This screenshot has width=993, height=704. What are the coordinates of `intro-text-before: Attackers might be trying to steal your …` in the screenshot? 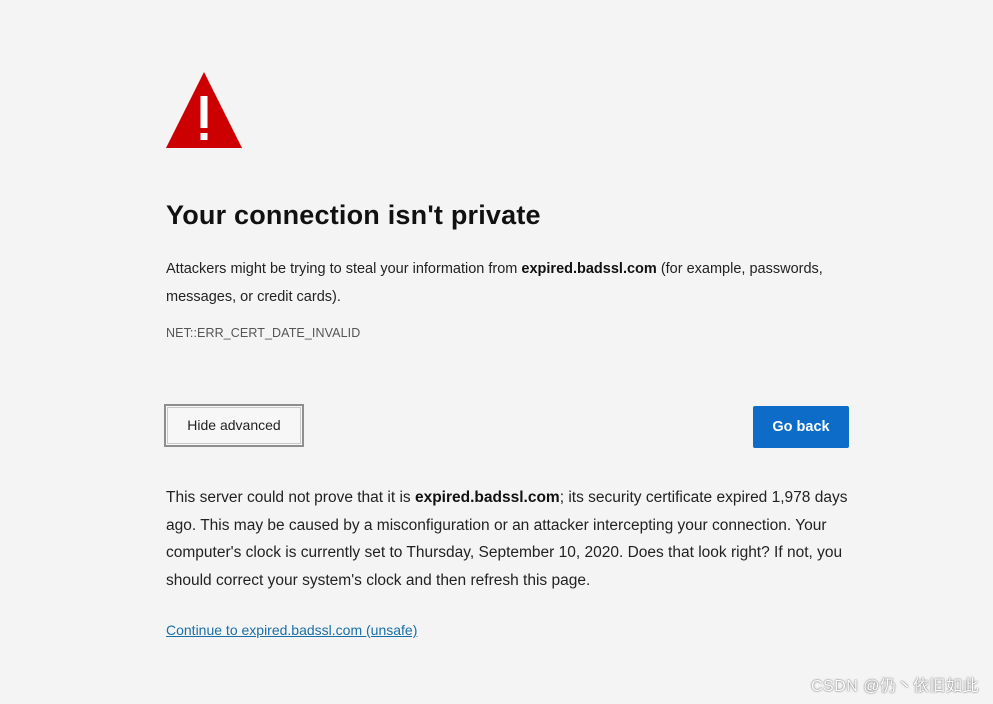 It's located at (344, 269).